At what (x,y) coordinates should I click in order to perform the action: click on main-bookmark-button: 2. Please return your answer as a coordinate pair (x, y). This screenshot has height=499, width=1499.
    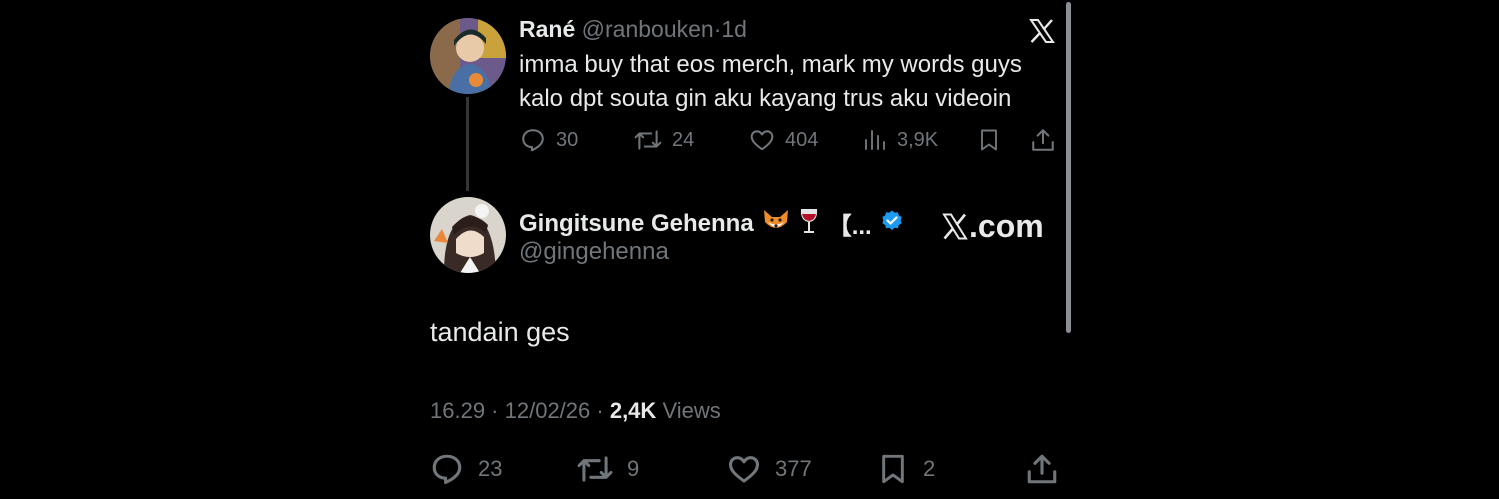
    Looking at the image, I should click on (906, 469).